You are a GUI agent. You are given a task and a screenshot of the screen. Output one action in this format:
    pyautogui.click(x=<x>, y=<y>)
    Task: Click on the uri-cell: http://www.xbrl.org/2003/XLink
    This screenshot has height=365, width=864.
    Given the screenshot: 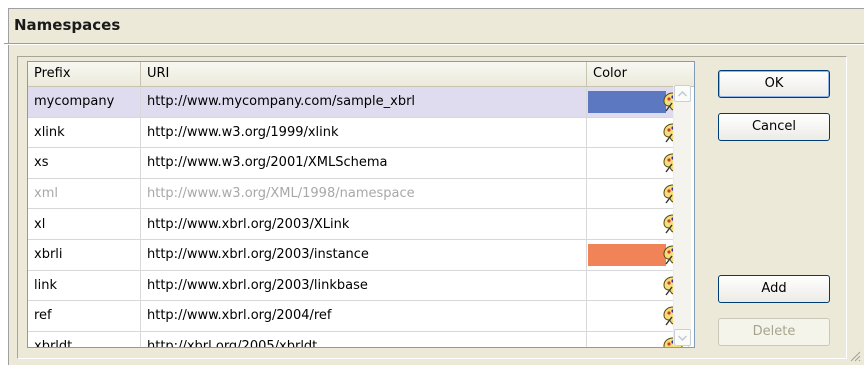 What is the action you would take?
    pyautogui.click(x=364, y=224)
    